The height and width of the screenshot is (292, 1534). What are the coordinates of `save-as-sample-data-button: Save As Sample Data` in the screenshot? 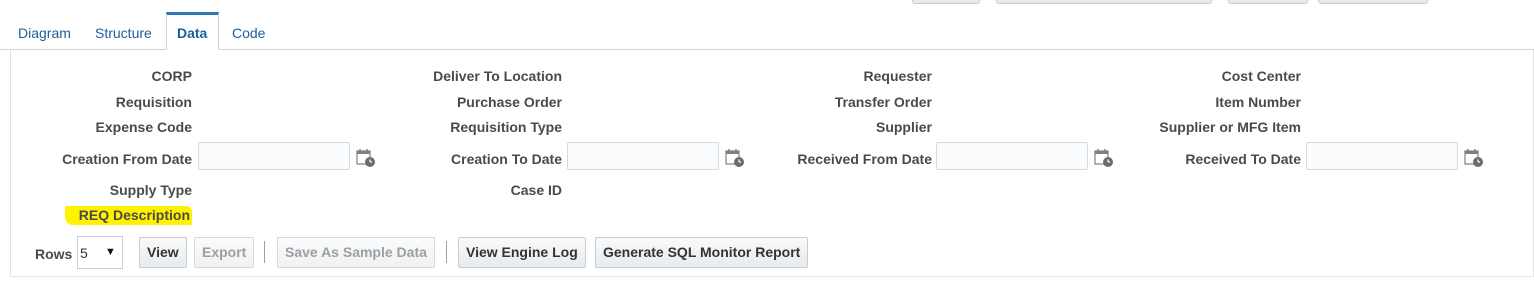 It's located at (356, 252).